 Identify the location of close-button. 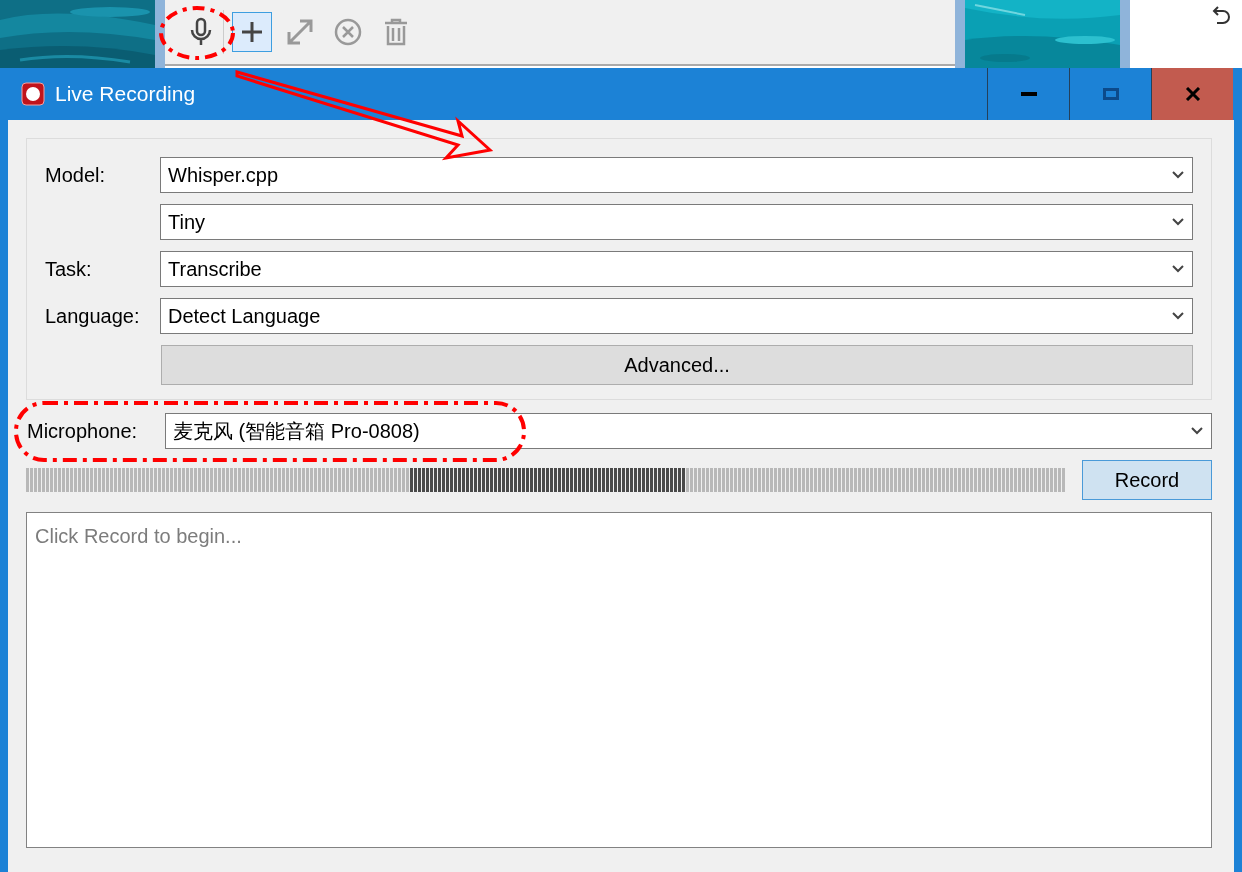
(1192, 94).